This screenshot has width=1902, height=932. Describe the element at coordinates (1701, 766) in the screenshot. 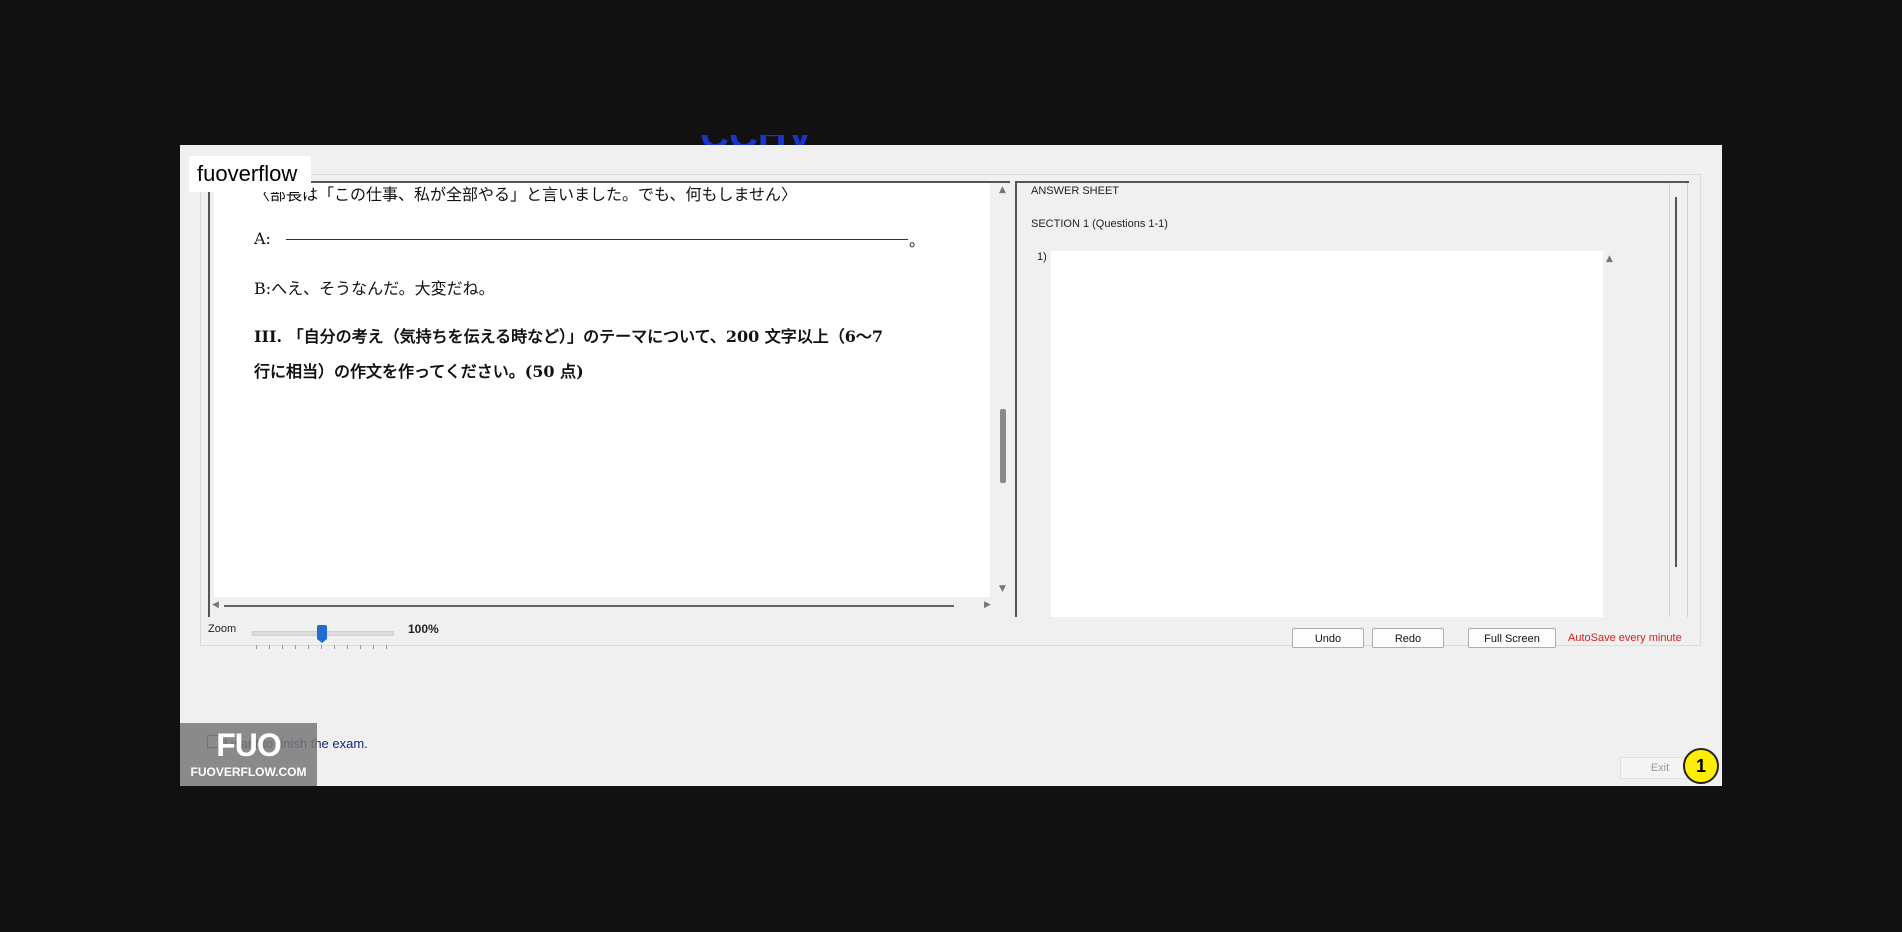

I see `step-badge: 1` at that location.